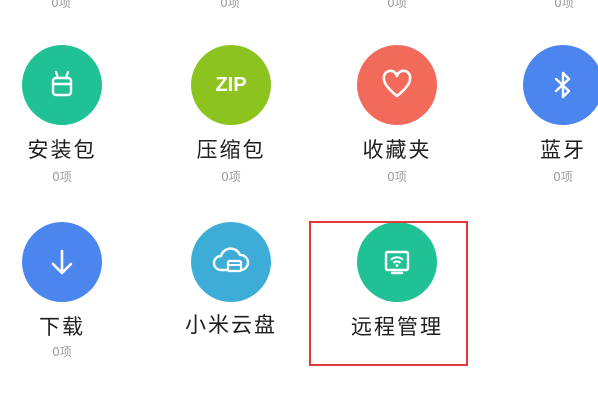 The height and width of the screenshot is (401, 598). I want to click on favorites-count: 0项, so click(397, 177).